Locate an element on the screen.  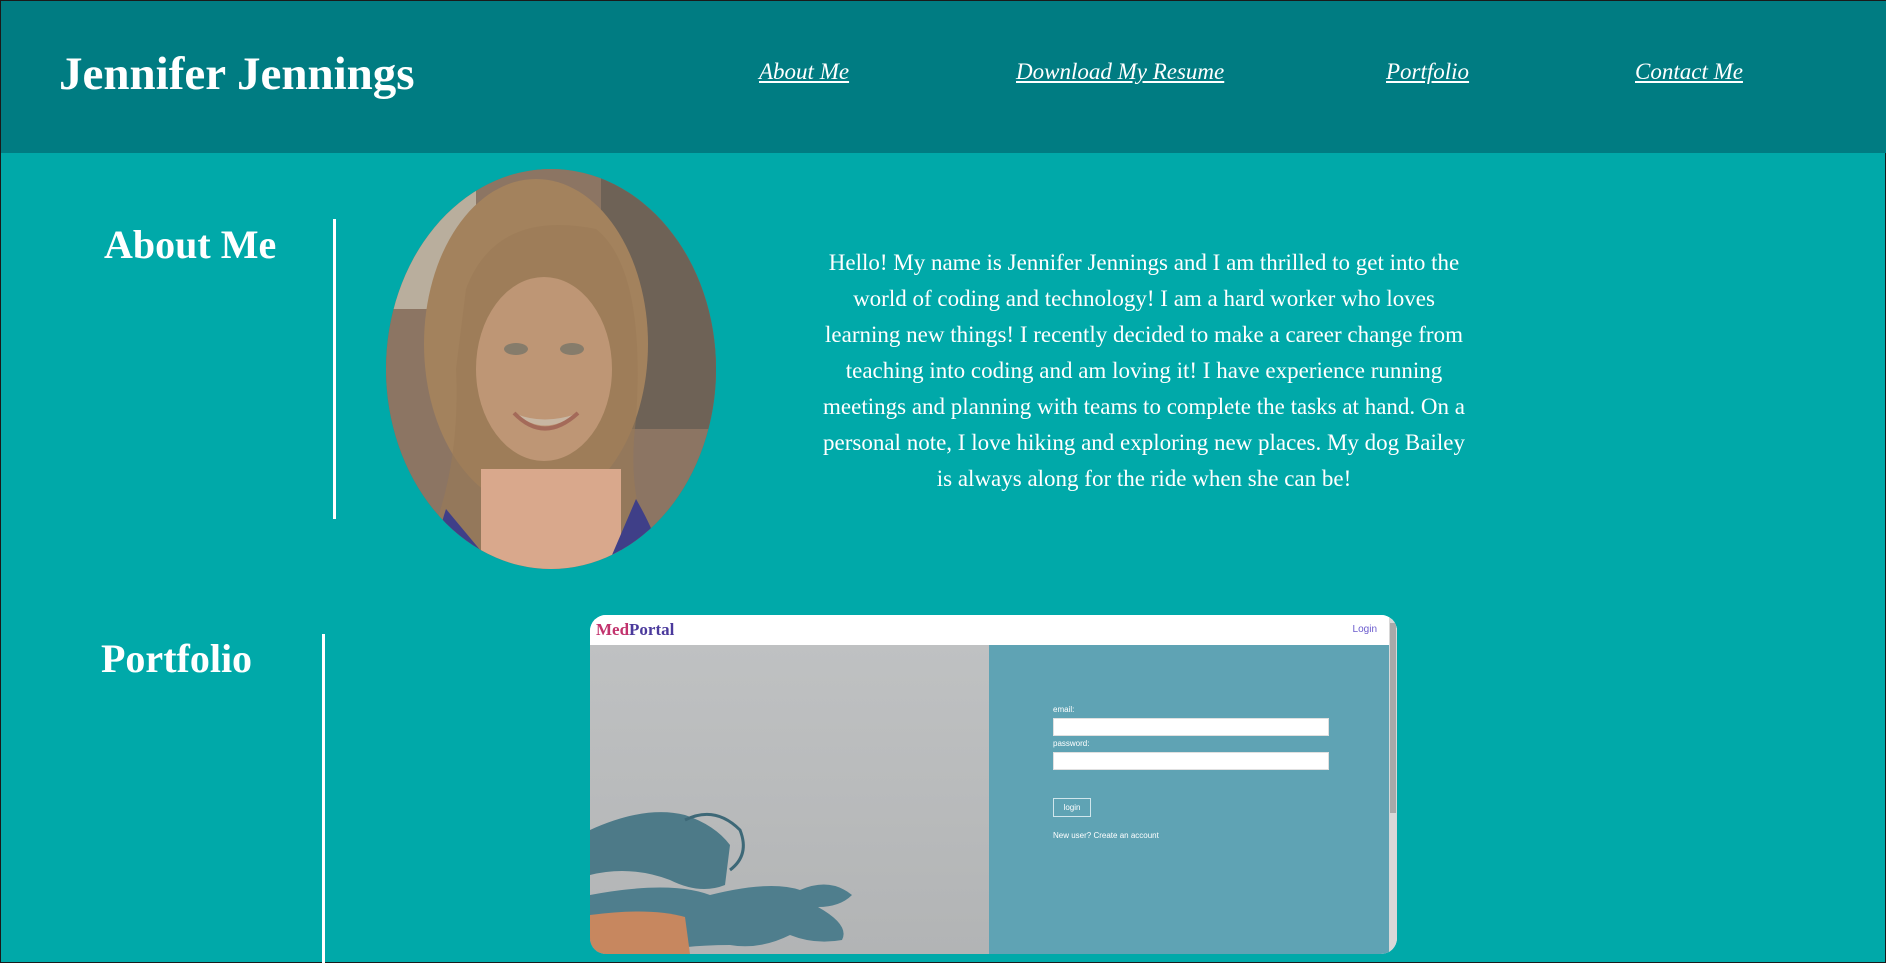
portfolio-divider is located at coordinates (323, 798).